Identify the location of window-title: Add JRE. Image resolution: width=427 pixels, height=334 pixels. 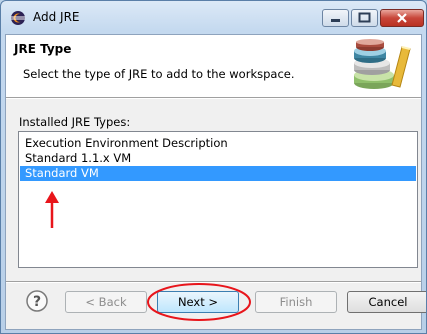
(56, 17).